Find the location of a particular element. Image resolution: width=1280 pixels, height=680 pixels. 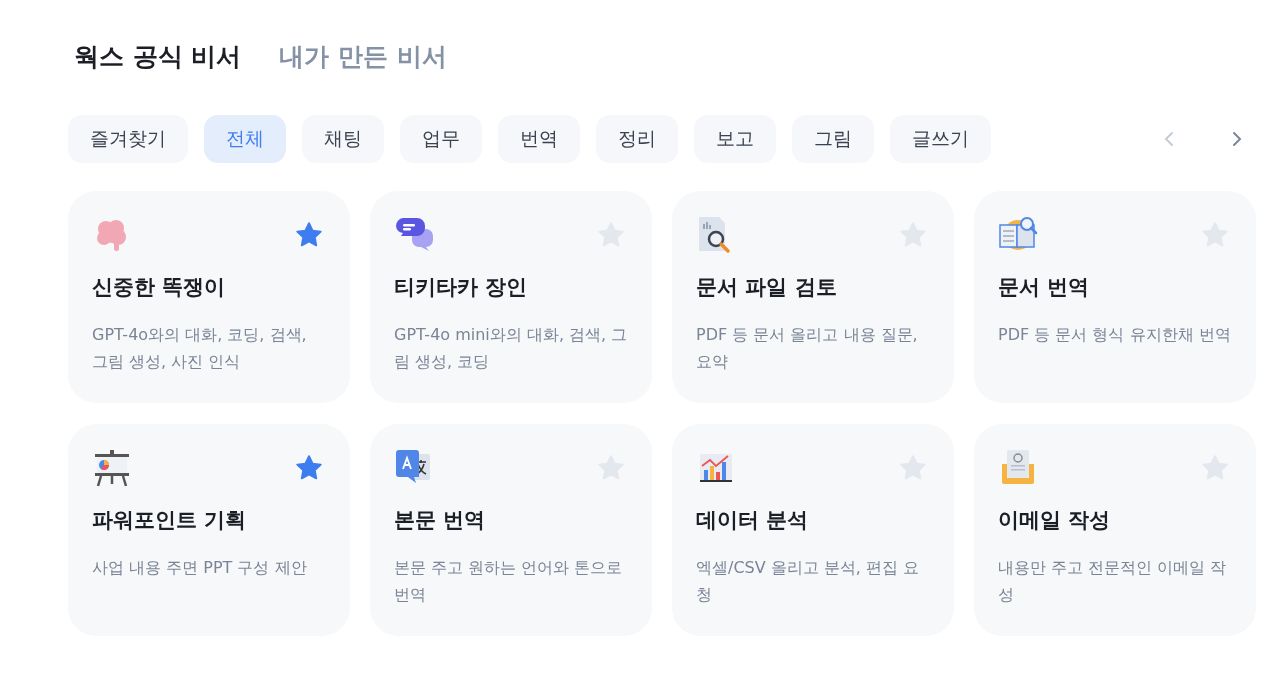

category-chip: 즐겨찾기 is located at coordinates (128, 139).